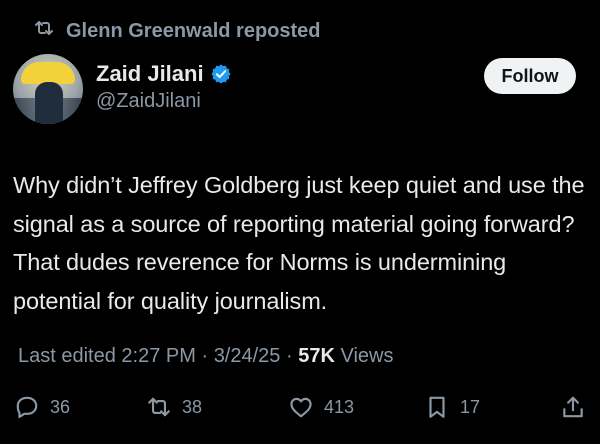 The width and height of the screenshot is (600, 444). I want to click on author-handle: @ZaidJilani, so click(148, 101).